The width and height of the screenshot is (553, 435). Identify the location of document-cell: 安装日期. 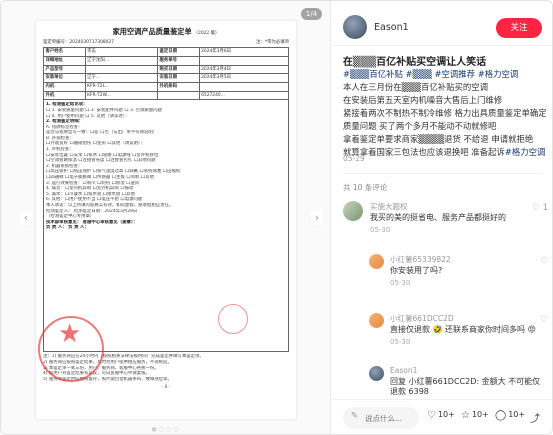
(178, 78).